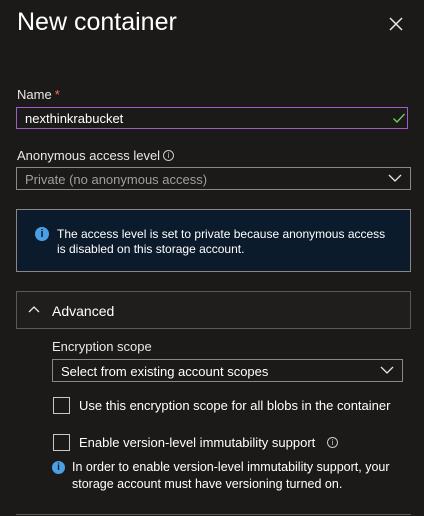 The image size is (424, 516). Describe the element at coordinates (97, 22) in the screenshot. I see `panel-title: New container` at that location.